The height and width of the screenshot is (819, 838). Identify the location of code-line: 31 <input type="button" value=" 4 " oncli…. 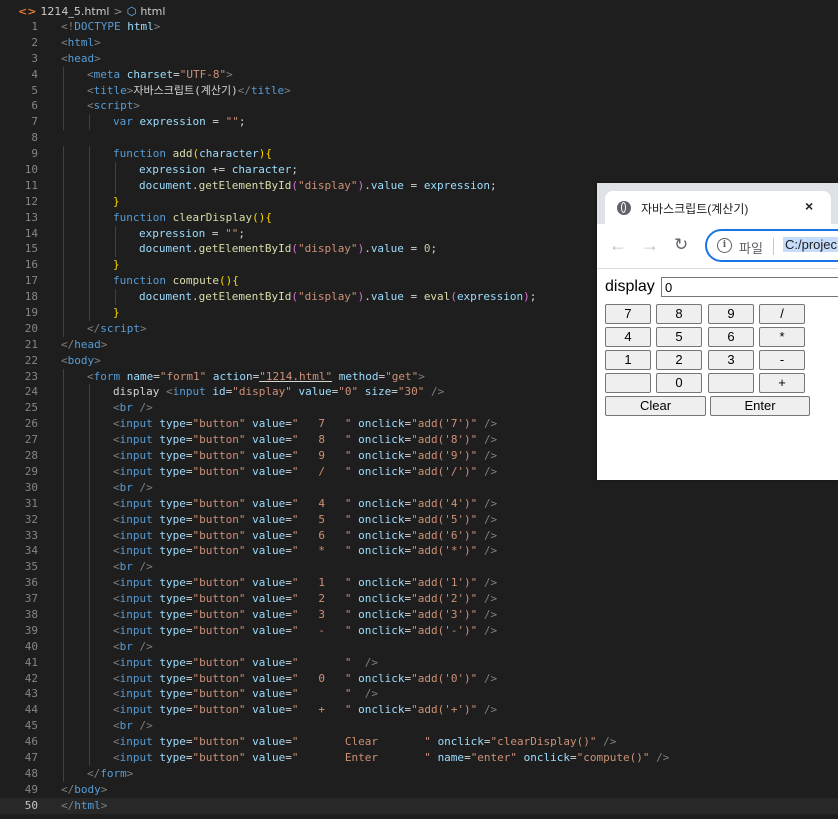
(419, 503).